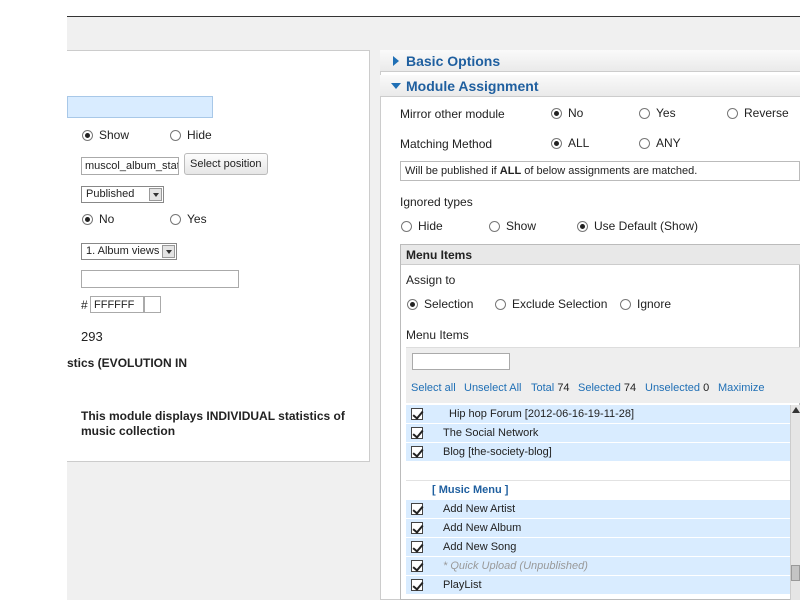  What do you see at coordinates (140, 107) in the screenshot?
I see `title-input` at bounding box center [140, 107].